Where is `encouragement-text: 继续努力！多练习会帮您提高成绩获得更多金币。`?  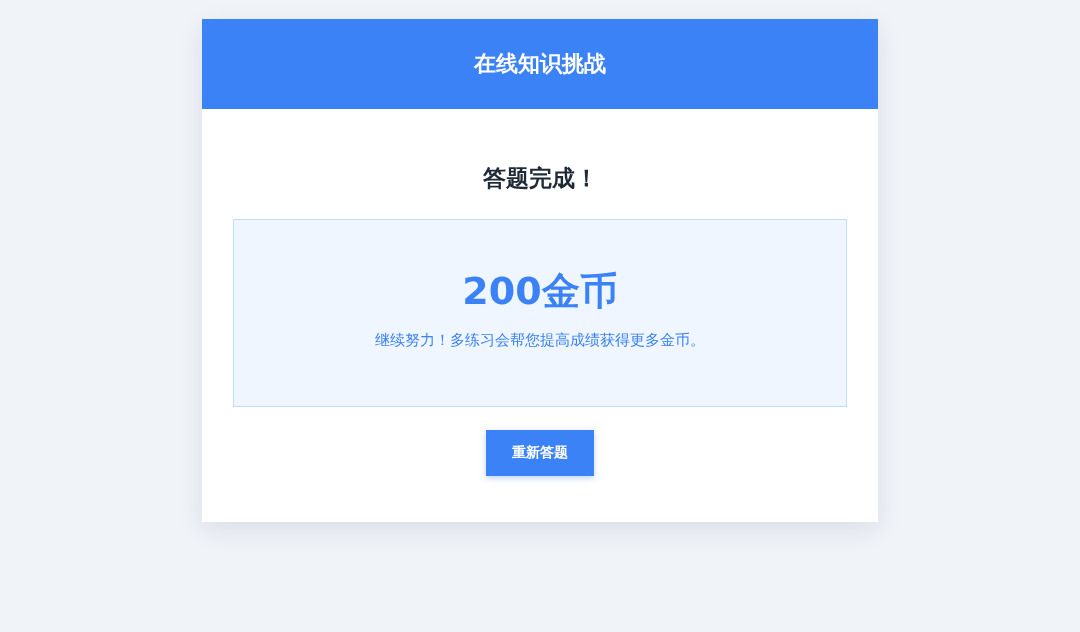
encouragement-text: 继续努力！多练习会帮您提高成绩获得更多金币。 is located at coordinates (540, 340).